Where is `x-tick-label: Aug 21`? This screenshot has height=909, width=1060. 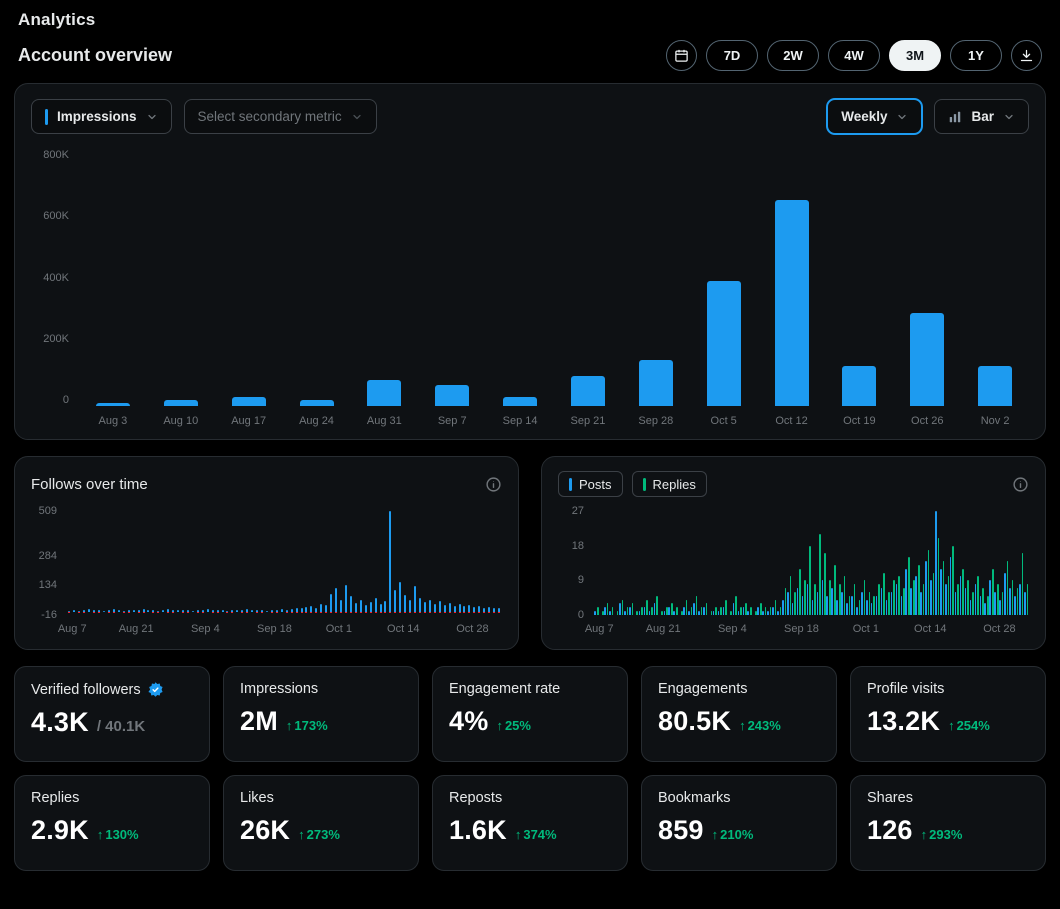 x-tick-label: Aug 21 is located at coordinates (136, 629).